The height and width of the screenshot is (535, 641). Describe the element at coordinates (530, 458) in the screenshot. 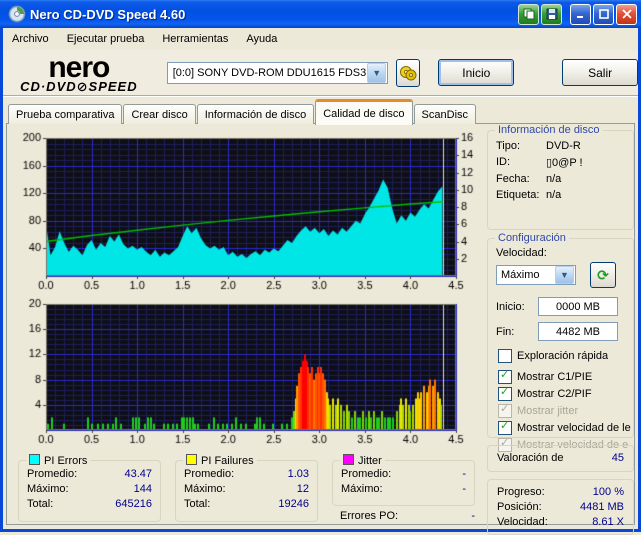

I see `rating-label: Valoración de` at that location.